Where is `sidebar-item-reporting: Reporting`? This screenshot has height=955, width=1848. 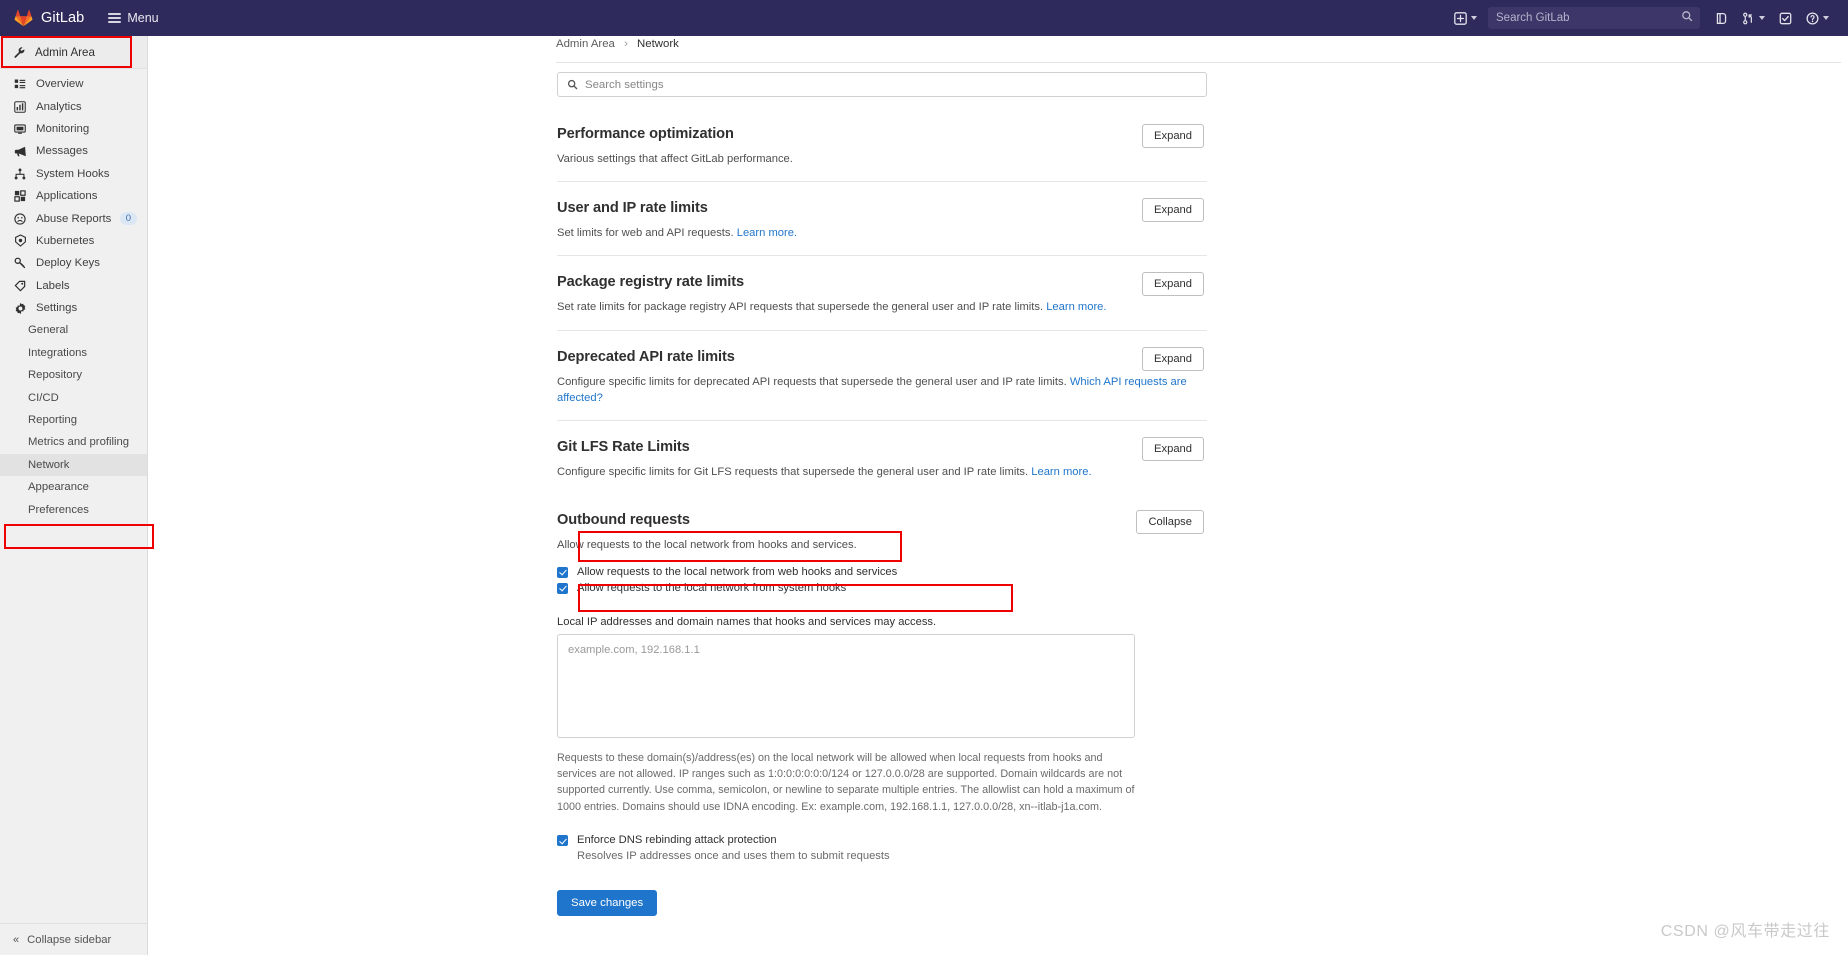 sidebar-item-reporting: Reporting is located at coordinates (73, 420).